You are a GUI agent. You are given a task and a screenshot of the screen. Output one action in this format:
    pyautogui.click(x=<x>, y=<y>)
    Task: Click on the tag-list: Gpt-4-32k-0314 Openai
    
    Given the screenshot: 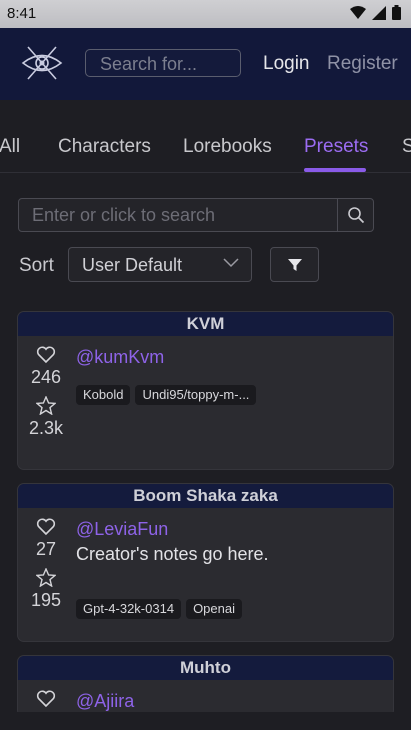 What is the action you would take?
    pyautogui.click(x=159, y=609)
    